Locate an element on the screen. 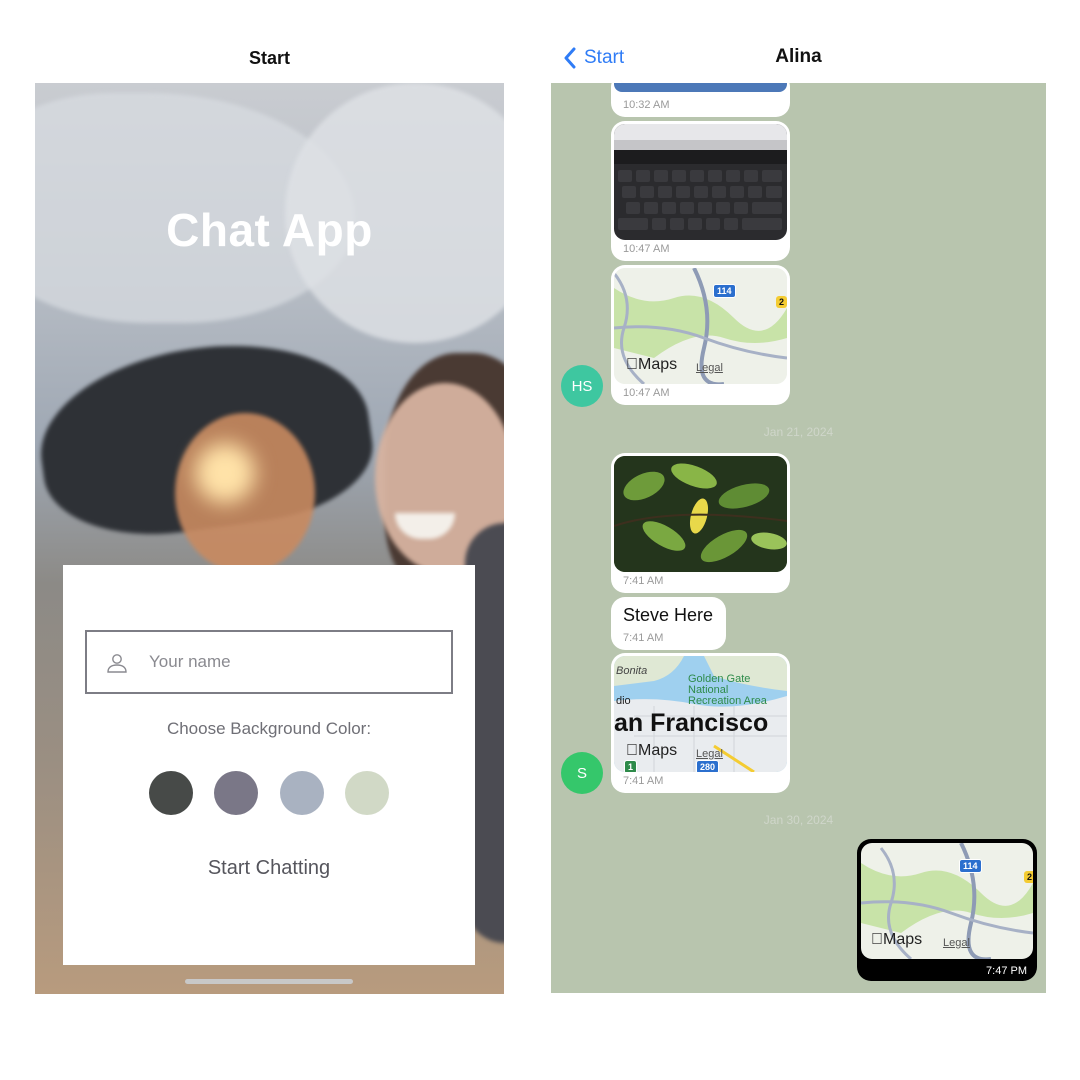 Image resolution: width=1080 pixels, height=1080 pixels. date-separator: Jan 21, 2024 is located at coordinates (798, 432).